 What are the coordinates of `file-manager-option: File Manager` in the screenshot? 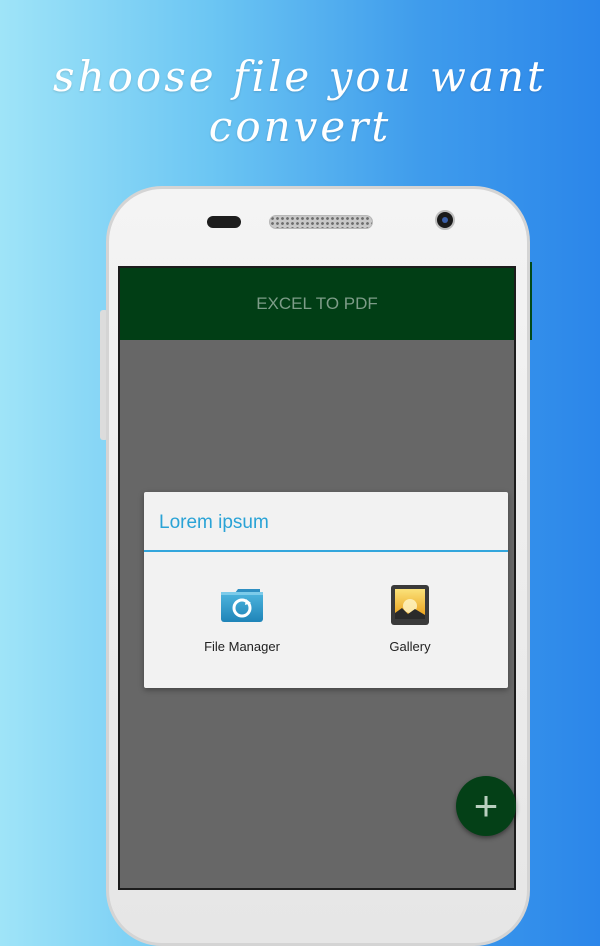 It's located at (242, 619).